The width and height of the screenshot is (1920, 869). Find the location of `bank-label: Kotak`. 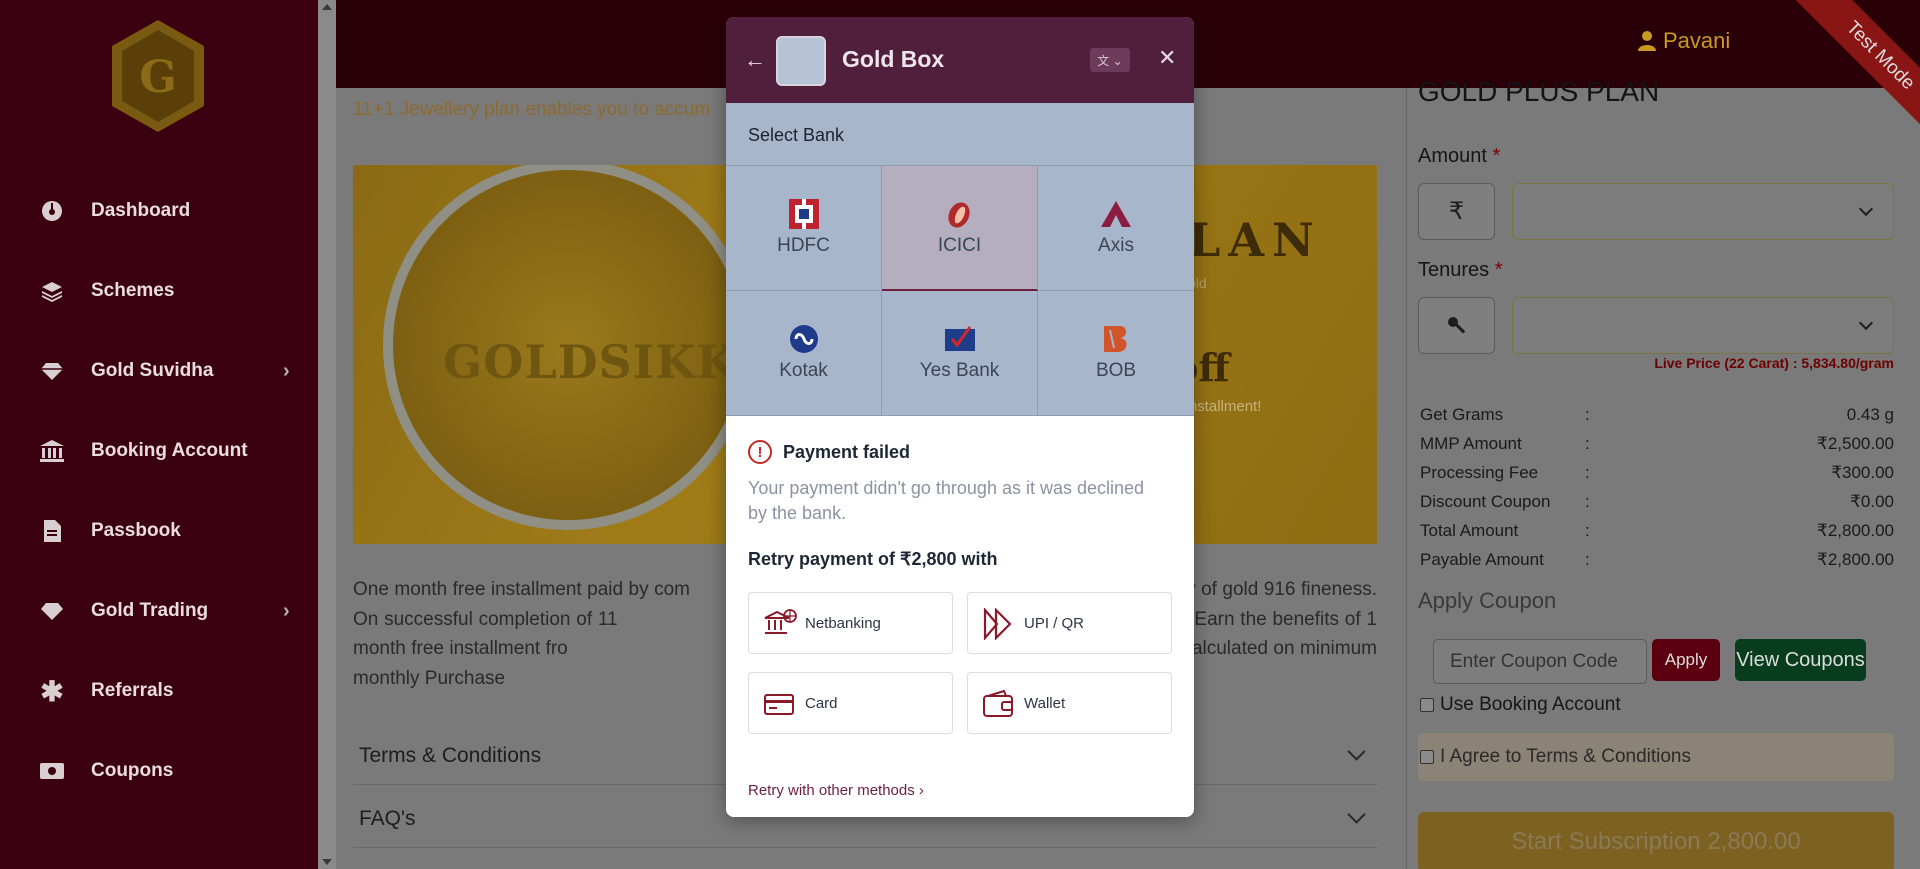

bank-label: Kotak is located at coordinates (803, 370).